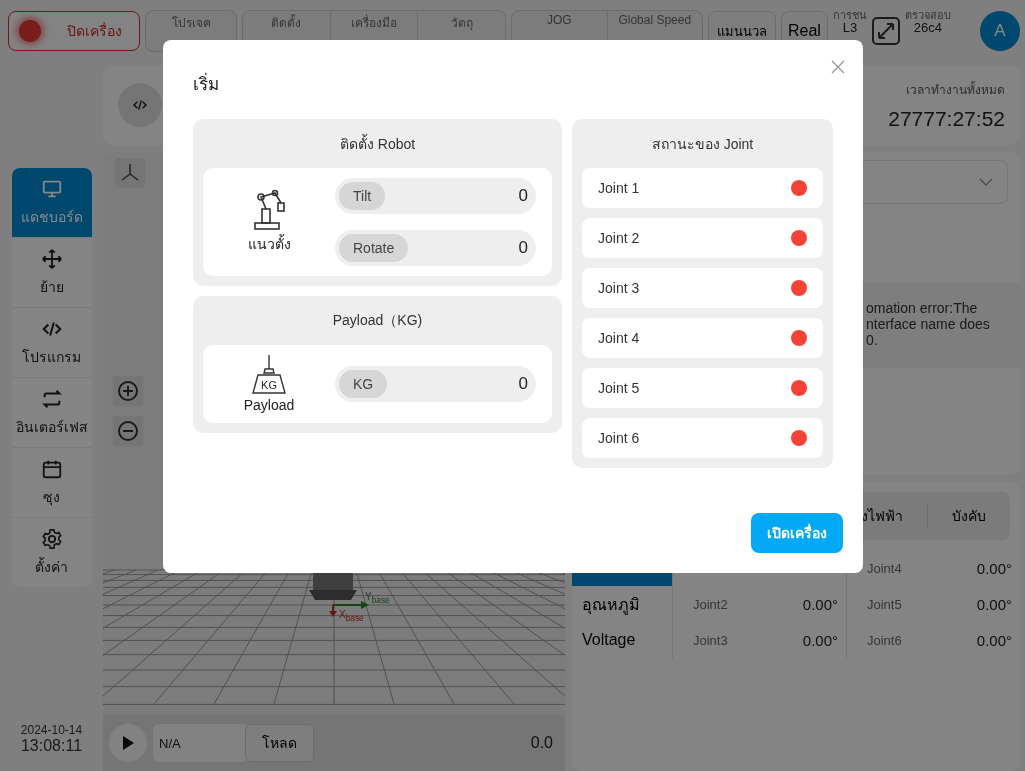 The image size is (1025, 771). I want to click on time-text: 13:08:11, so click(51, 746).